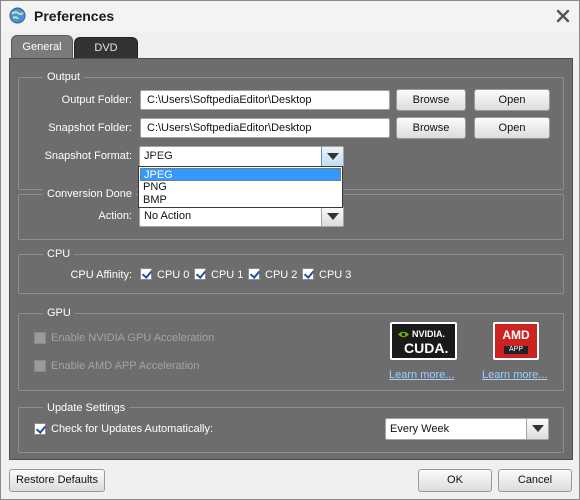  Describe the element at coordinates (308, 274) in the screenshot. I see `cpu3-checkbox` at that location.